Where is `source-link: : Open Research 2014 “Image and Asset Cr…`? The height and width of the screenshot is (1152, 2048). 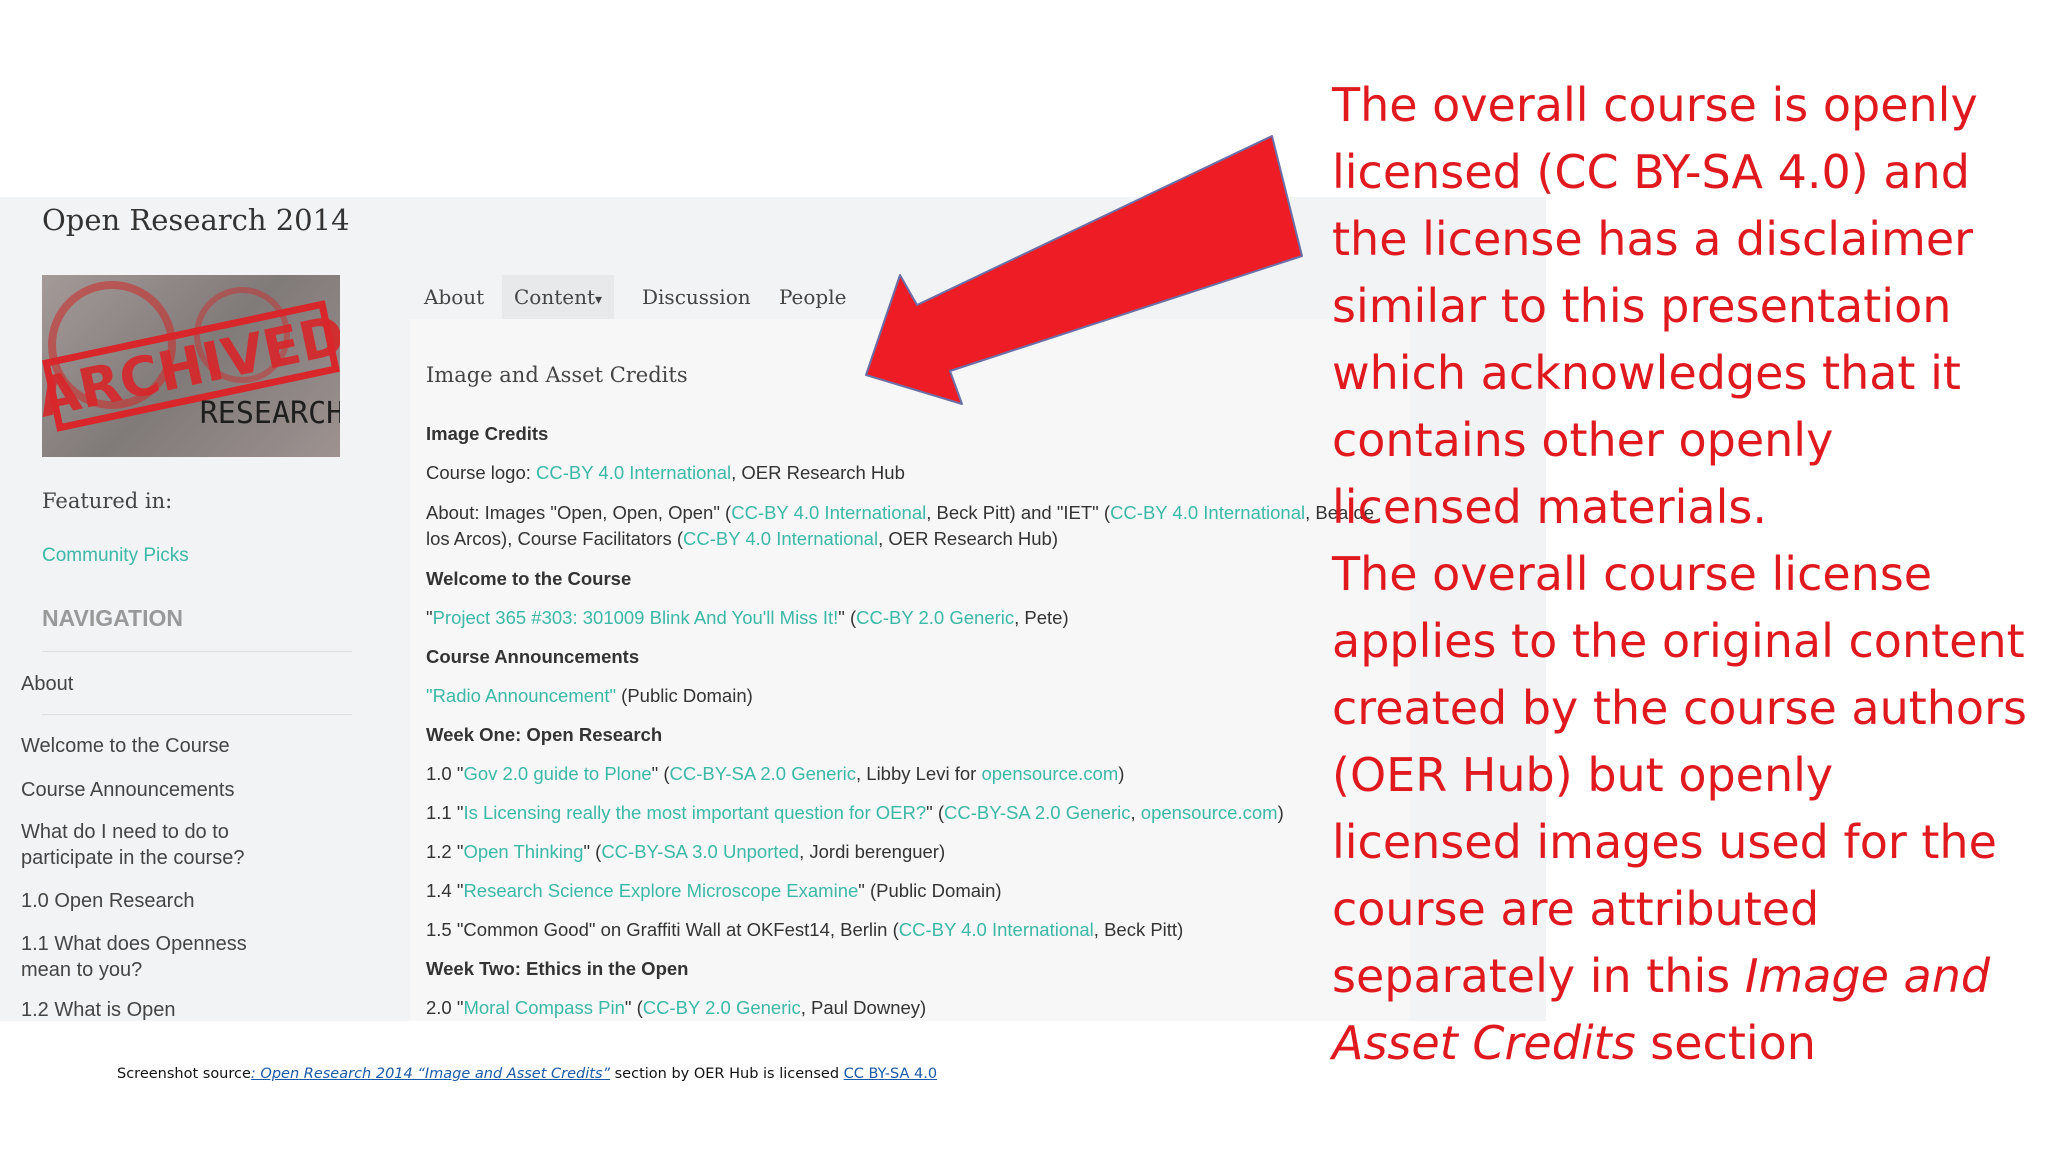 source-link: : Open Research 2014 “Image and Asset Cr… is located at coordinates (430, 1074).